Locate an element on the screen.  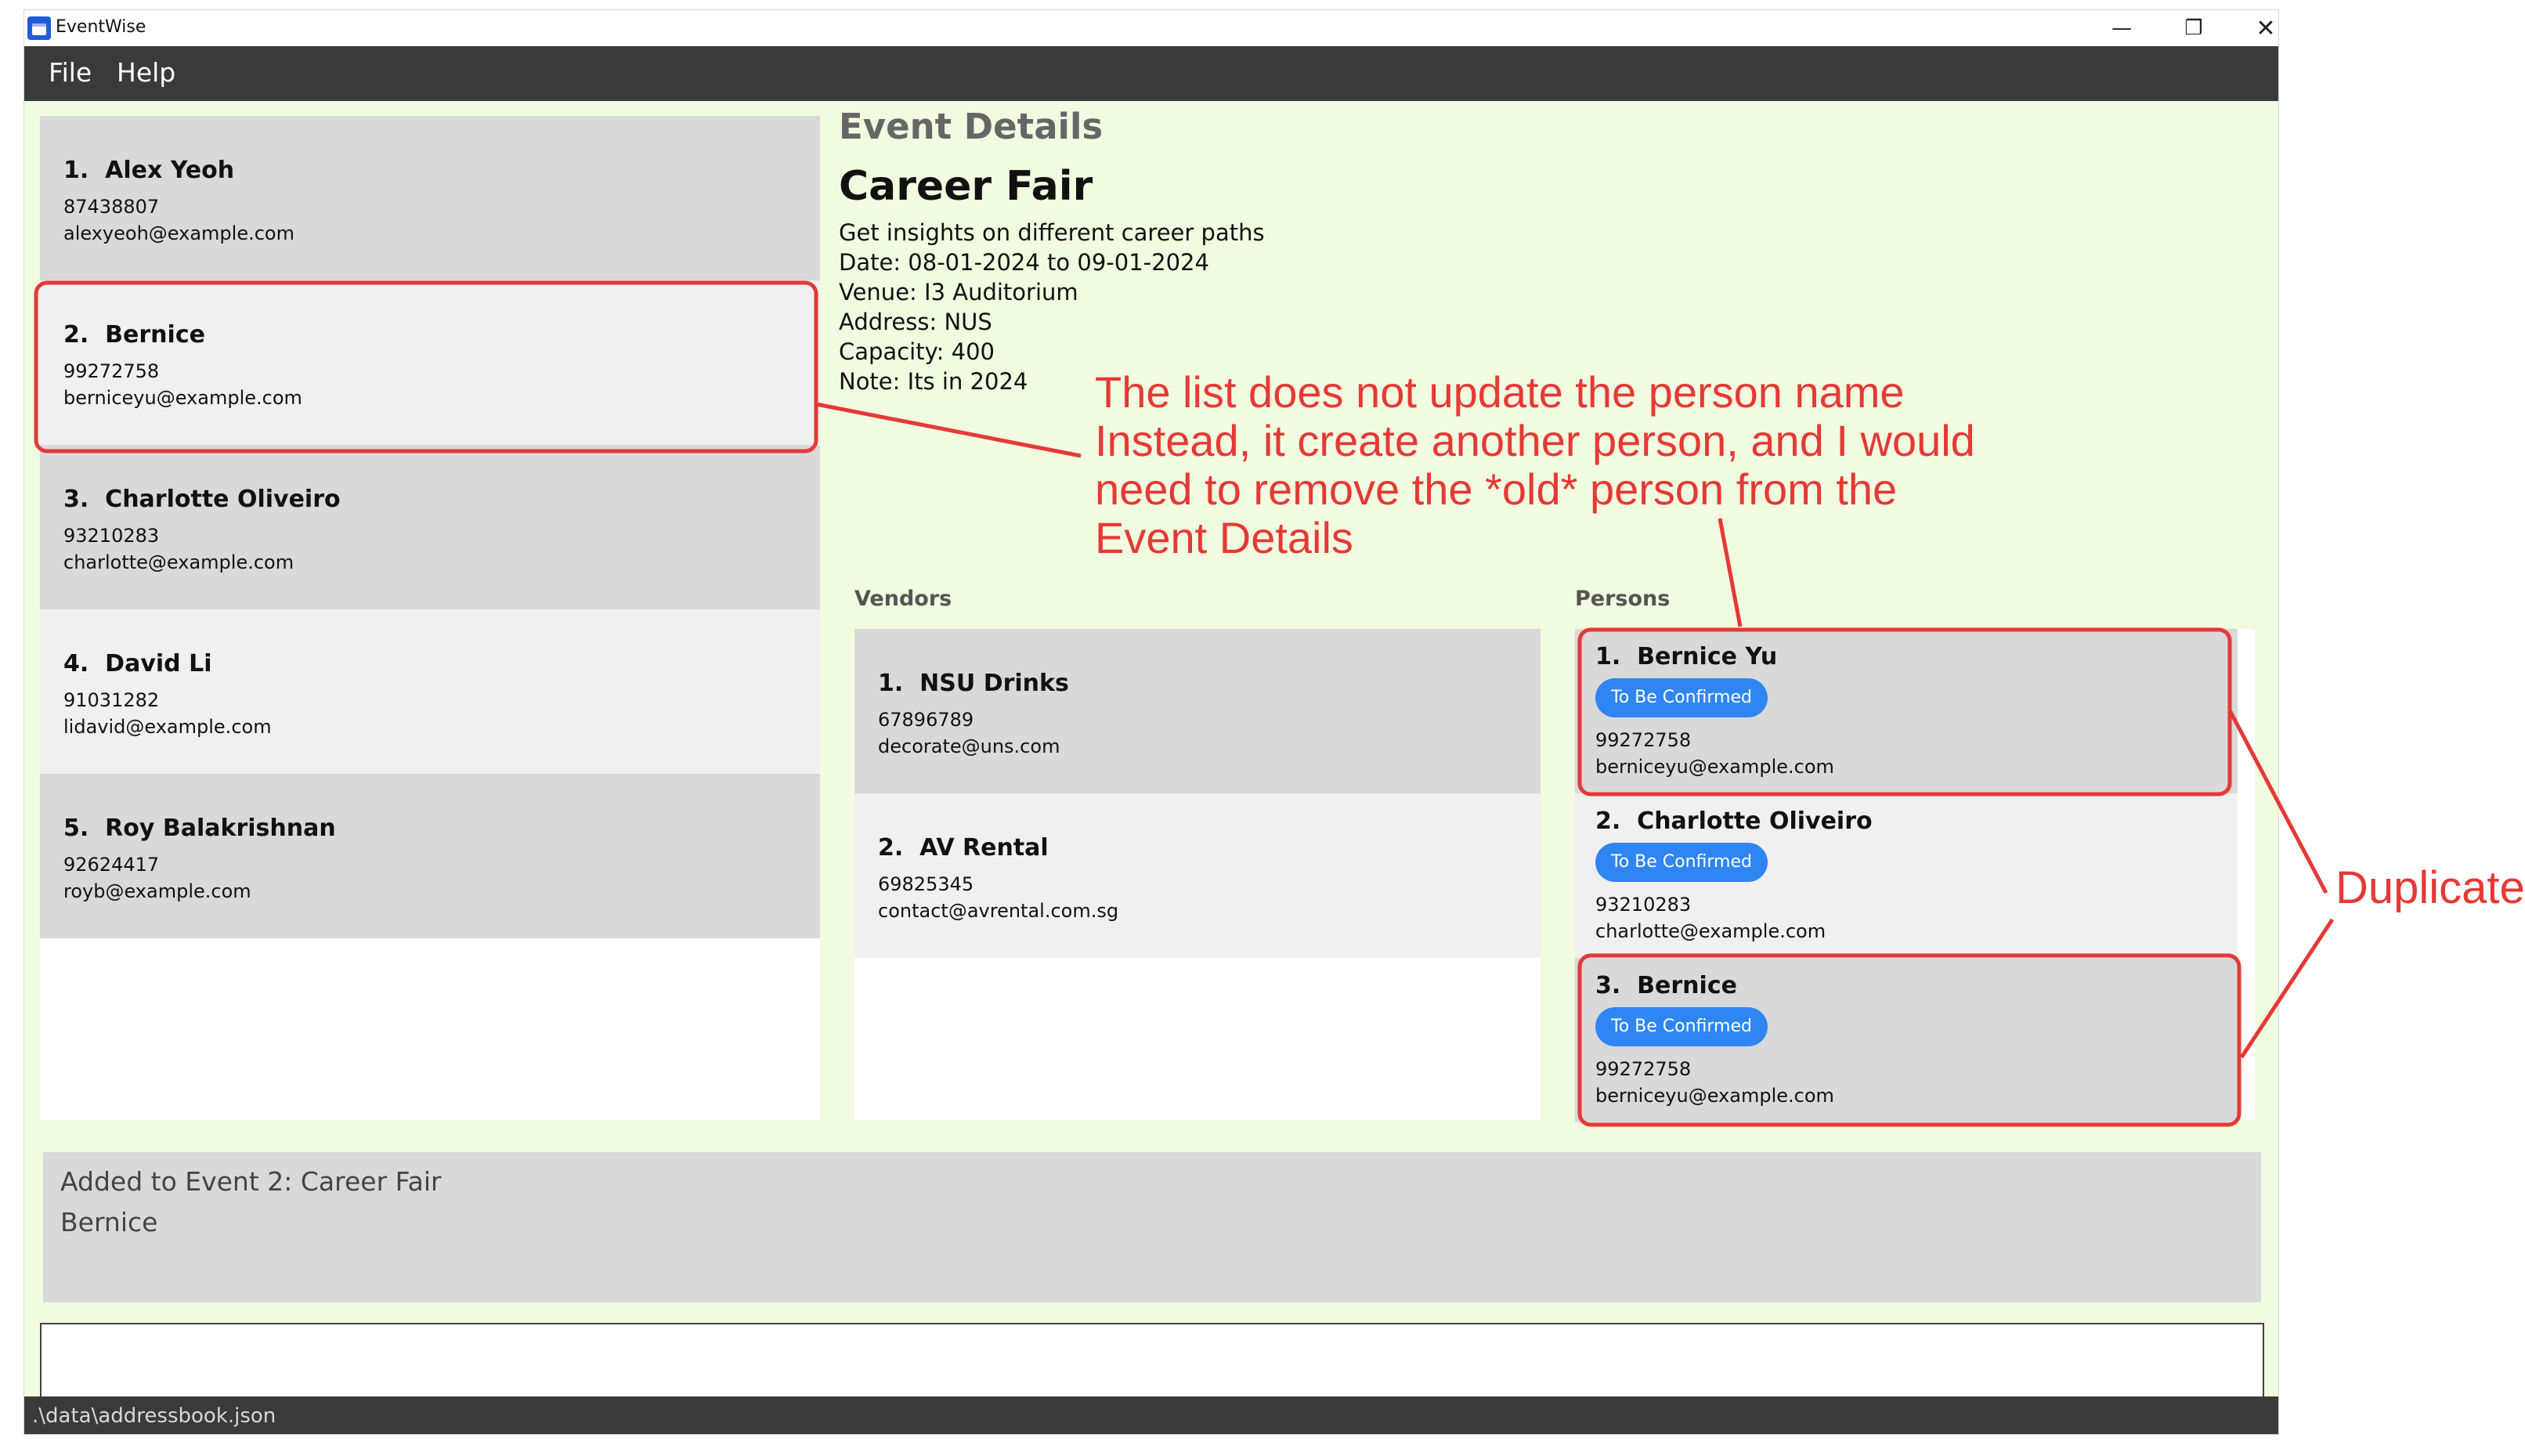
annotation-line: need to remove the *old* person from the is located at coordinates (1497, 489).